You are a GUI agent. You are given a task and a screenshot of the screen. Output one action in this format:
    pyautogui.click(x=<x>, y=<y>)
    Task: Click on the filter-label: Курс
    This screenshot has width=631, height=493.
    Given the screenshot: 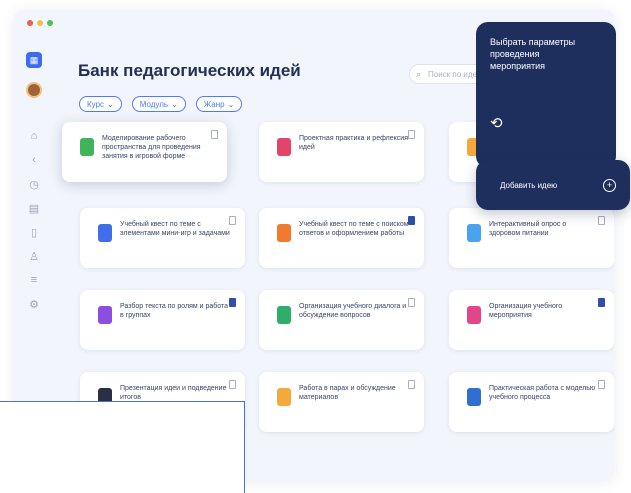 What is the action you would take?
    pyautogui.click(x=96, y=104)
    